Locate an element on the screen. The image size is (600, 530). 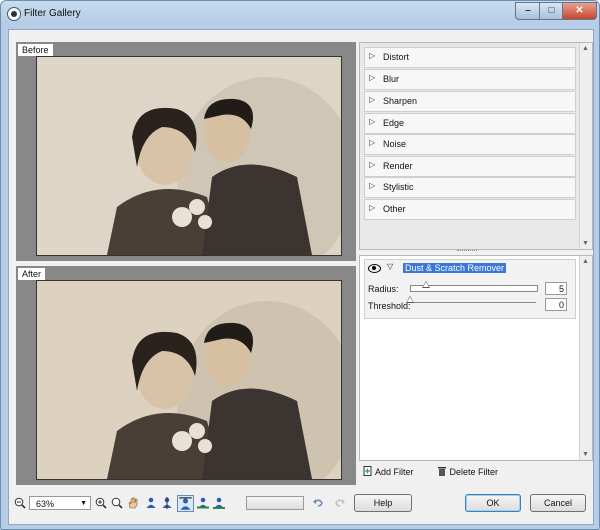
trash-icon is located at coordinates (442, 471).